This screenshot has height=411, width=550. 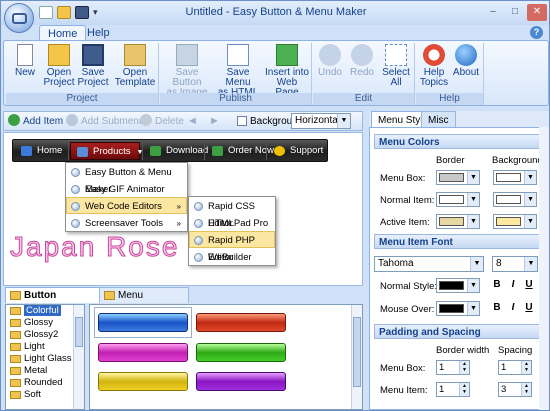 I want to click on template-button-red, so click(x=241, y=322).